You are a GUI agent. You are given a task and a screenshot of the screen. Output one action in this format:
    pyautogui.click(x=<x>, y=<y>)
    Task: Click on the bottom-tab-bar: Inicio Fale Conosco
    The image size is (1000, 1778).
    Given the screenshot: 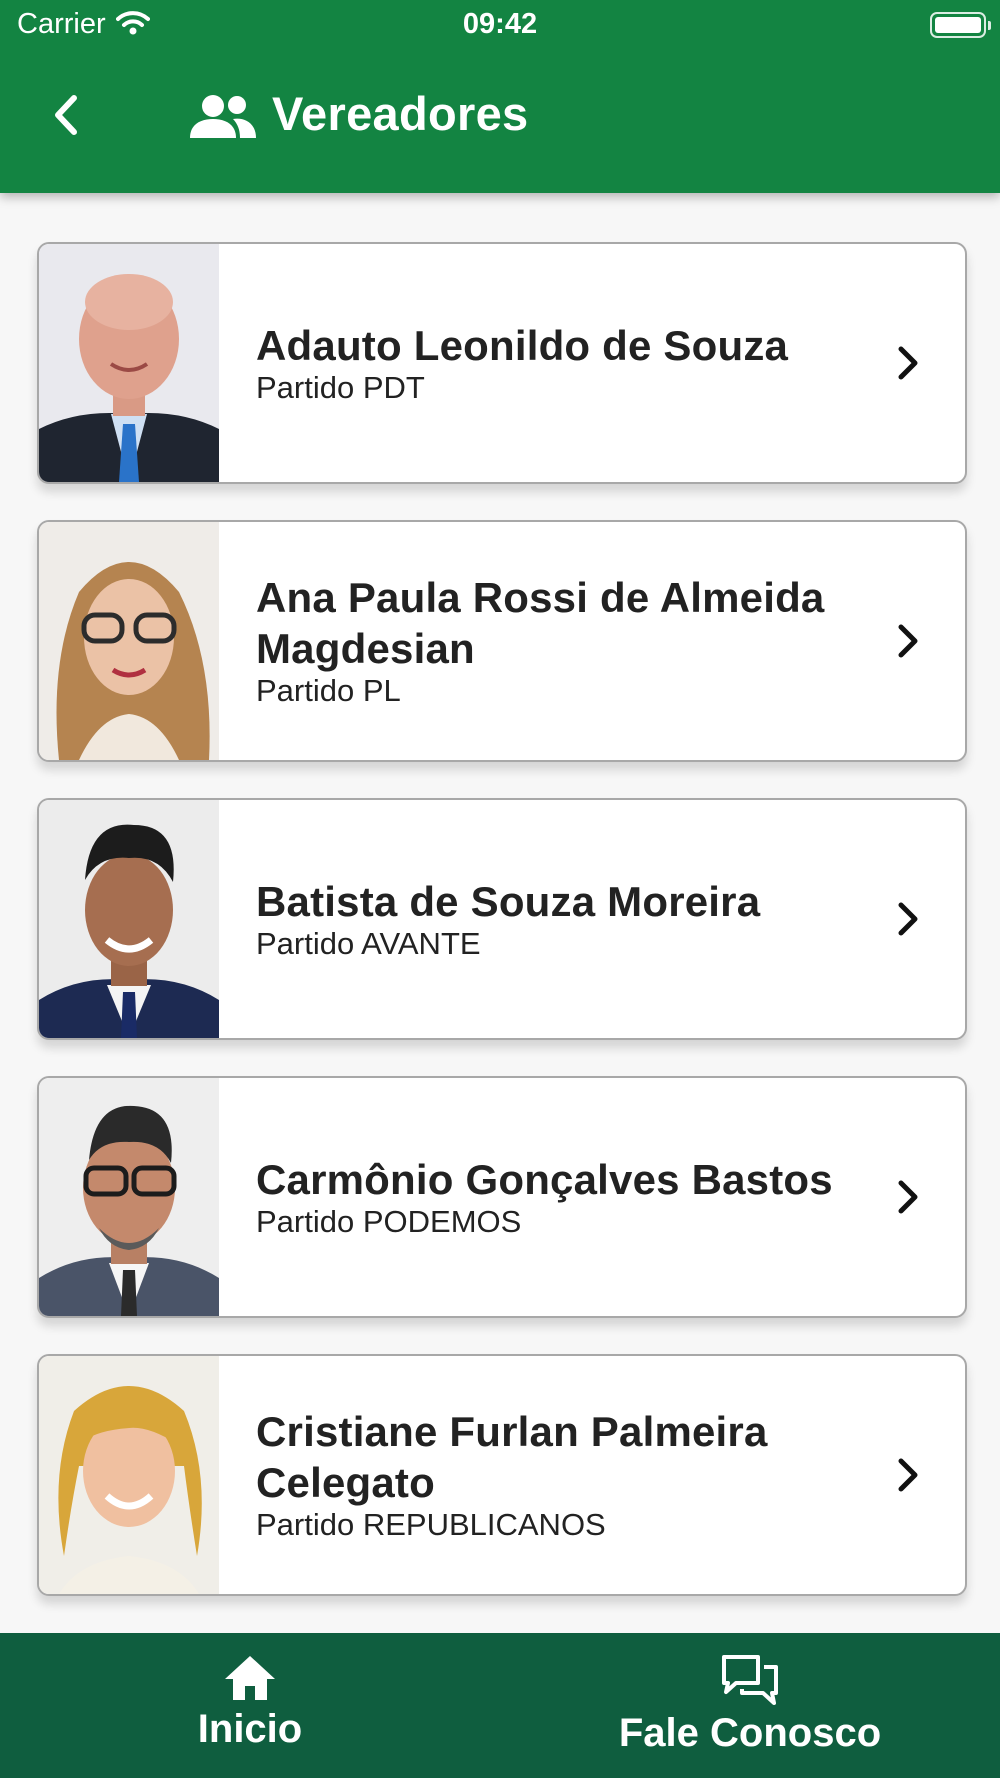 What is the action you would take?
    pyautogui.click(x=500, y=1705)
    